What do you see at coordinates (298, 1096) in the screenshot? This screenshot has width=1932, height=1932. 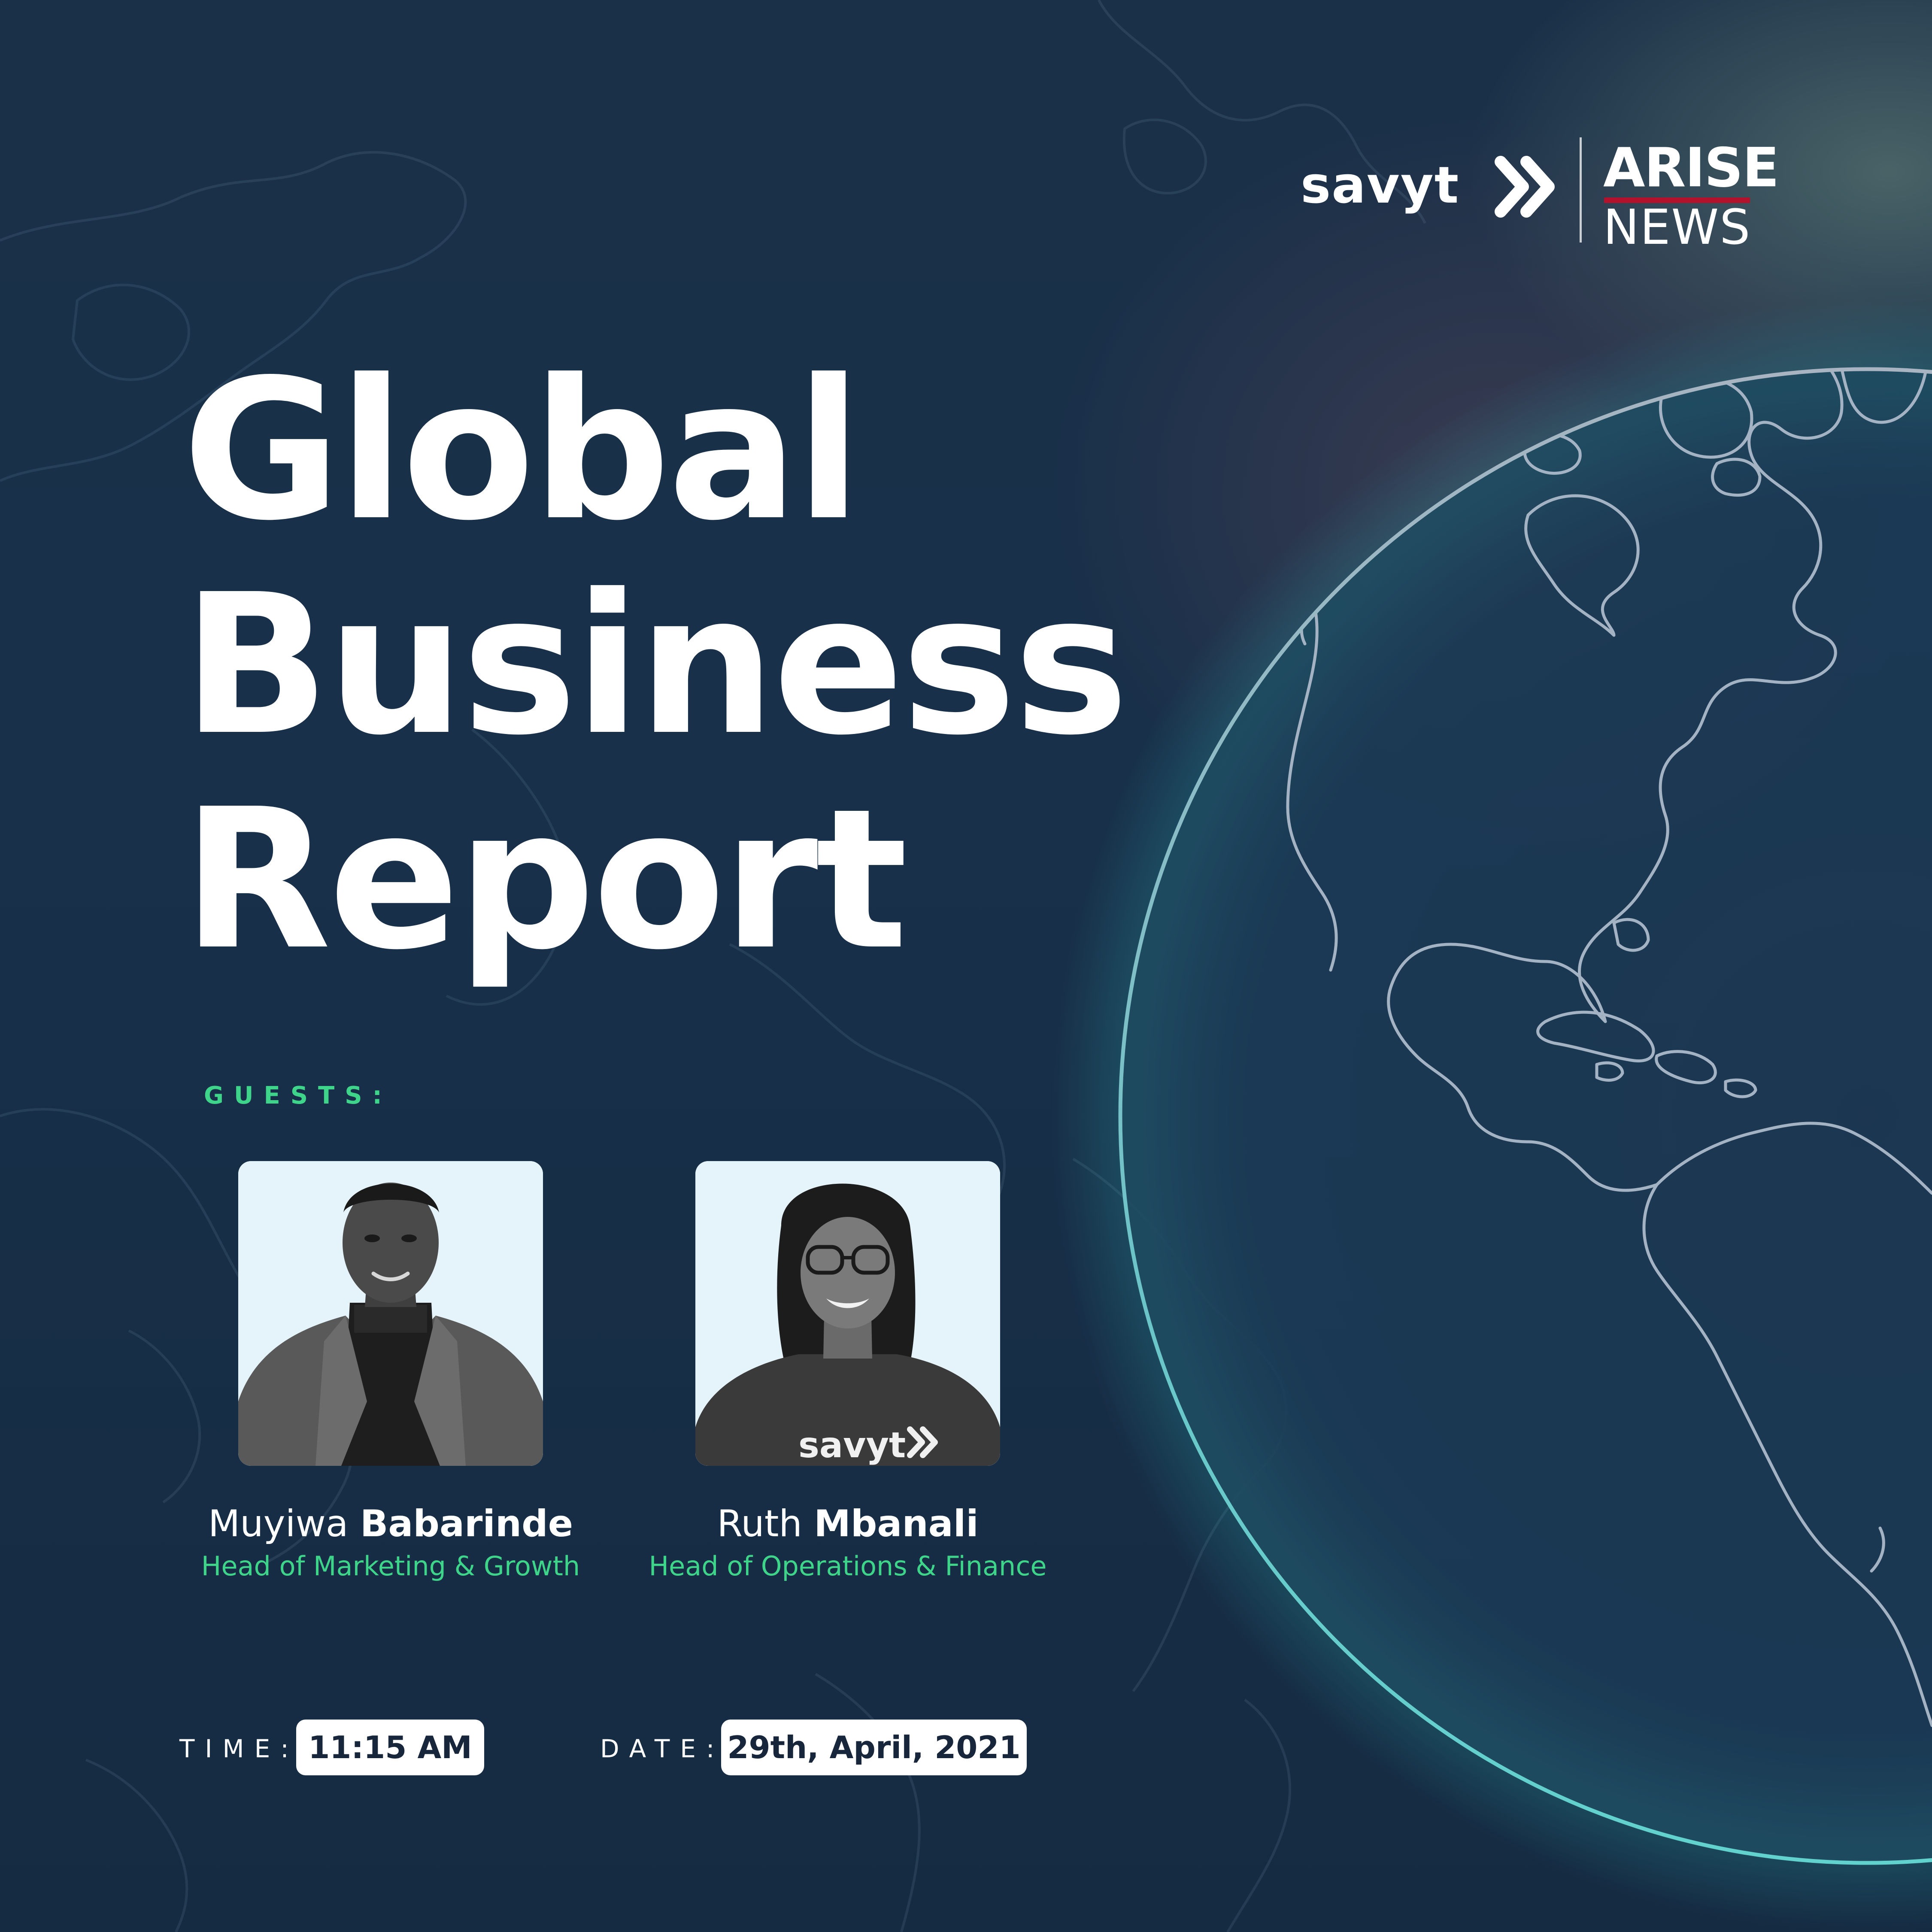 I see `guests-label: GUESTS:` at bounding box center [298, 1096].